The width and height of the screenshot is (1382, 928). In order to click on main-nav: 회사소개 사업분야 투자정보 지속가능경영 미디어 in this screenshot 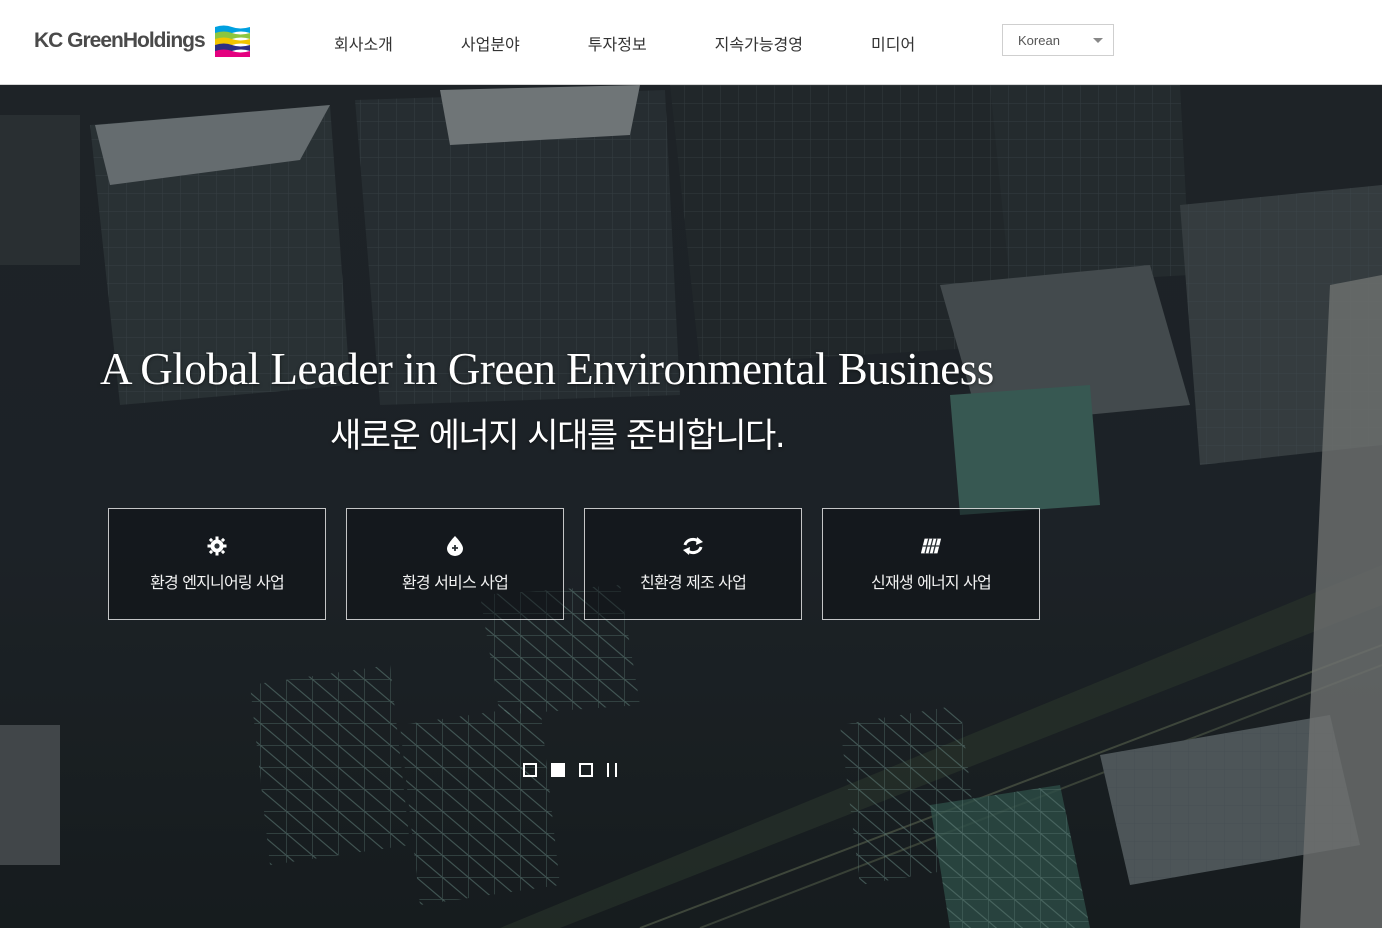, I will do `click(624, 42)`.